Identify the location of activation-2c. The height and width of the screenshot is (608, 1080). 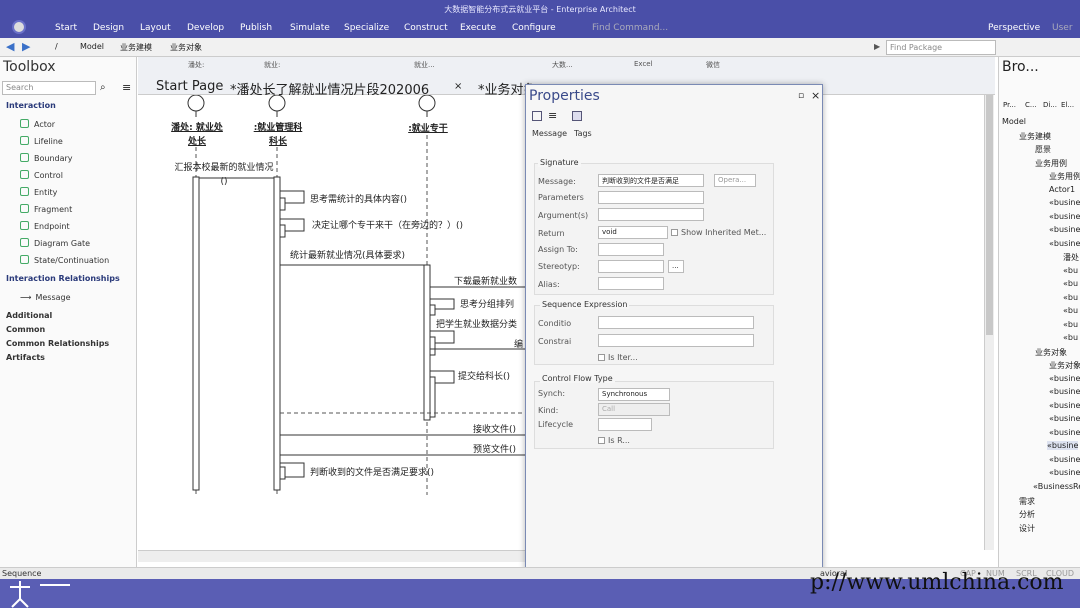
(282, 231).